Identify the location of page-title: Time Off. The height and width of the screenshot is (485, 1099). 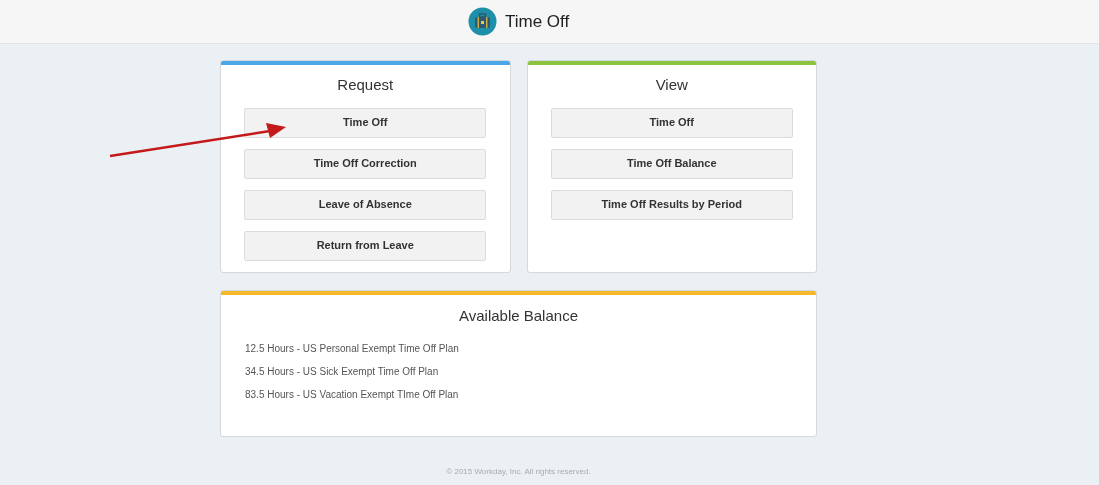
(537, 21).